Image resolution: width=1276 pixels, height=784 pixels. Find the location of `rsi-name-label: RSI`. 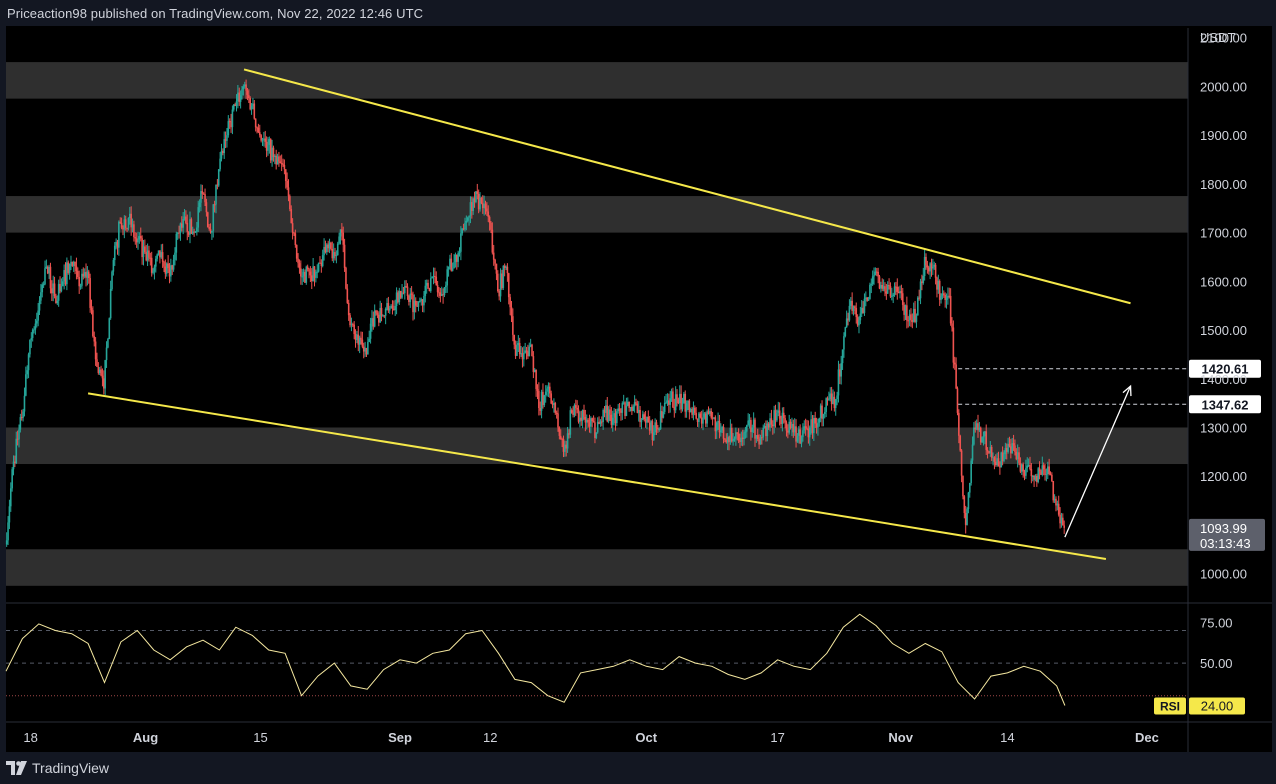

rsi-name-label: RSI is located at coordinates (1170, 706).